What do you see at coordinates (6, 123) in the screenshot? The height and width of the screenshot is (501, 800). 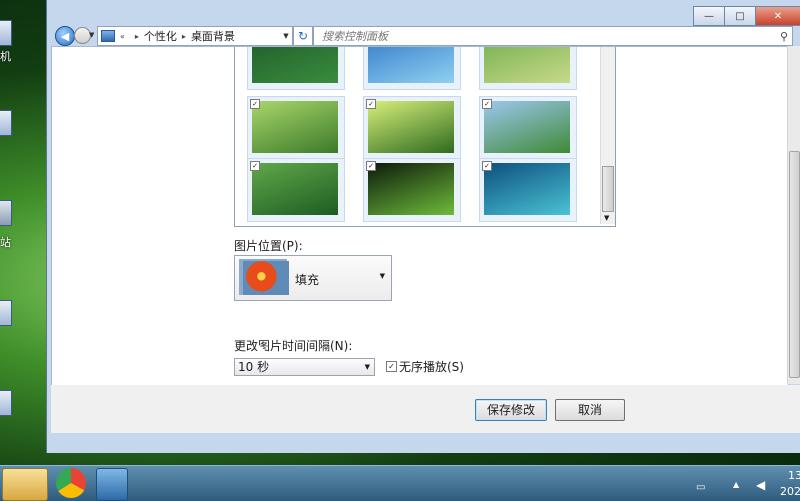 I see `network-icon` at bounding box center [6, 123].